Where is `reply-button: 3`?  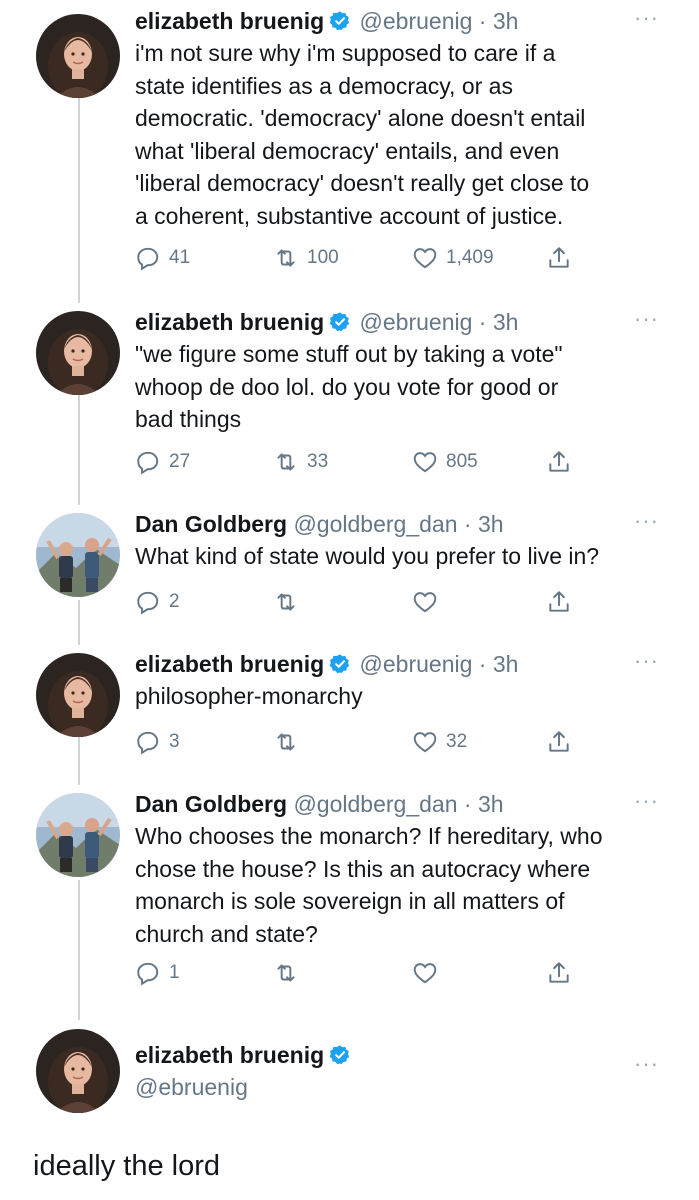
reply-button: 3 is located at coordinates (157, 742).